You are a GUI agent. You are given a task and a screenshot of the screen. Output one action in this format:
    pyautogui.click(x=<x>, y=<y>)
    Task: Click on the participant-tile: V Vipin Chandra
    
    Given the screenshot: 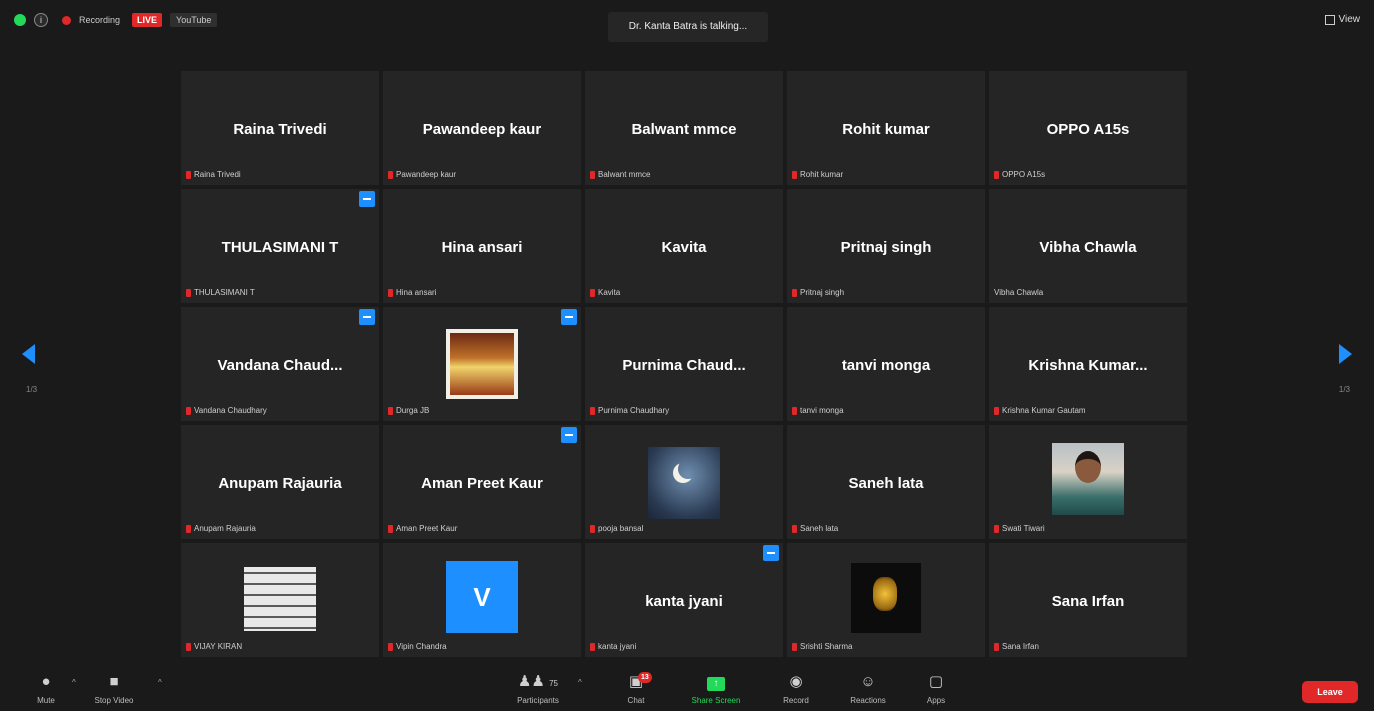 What is the action you would take?
    pyautogui.click(x=482, y=600)
    